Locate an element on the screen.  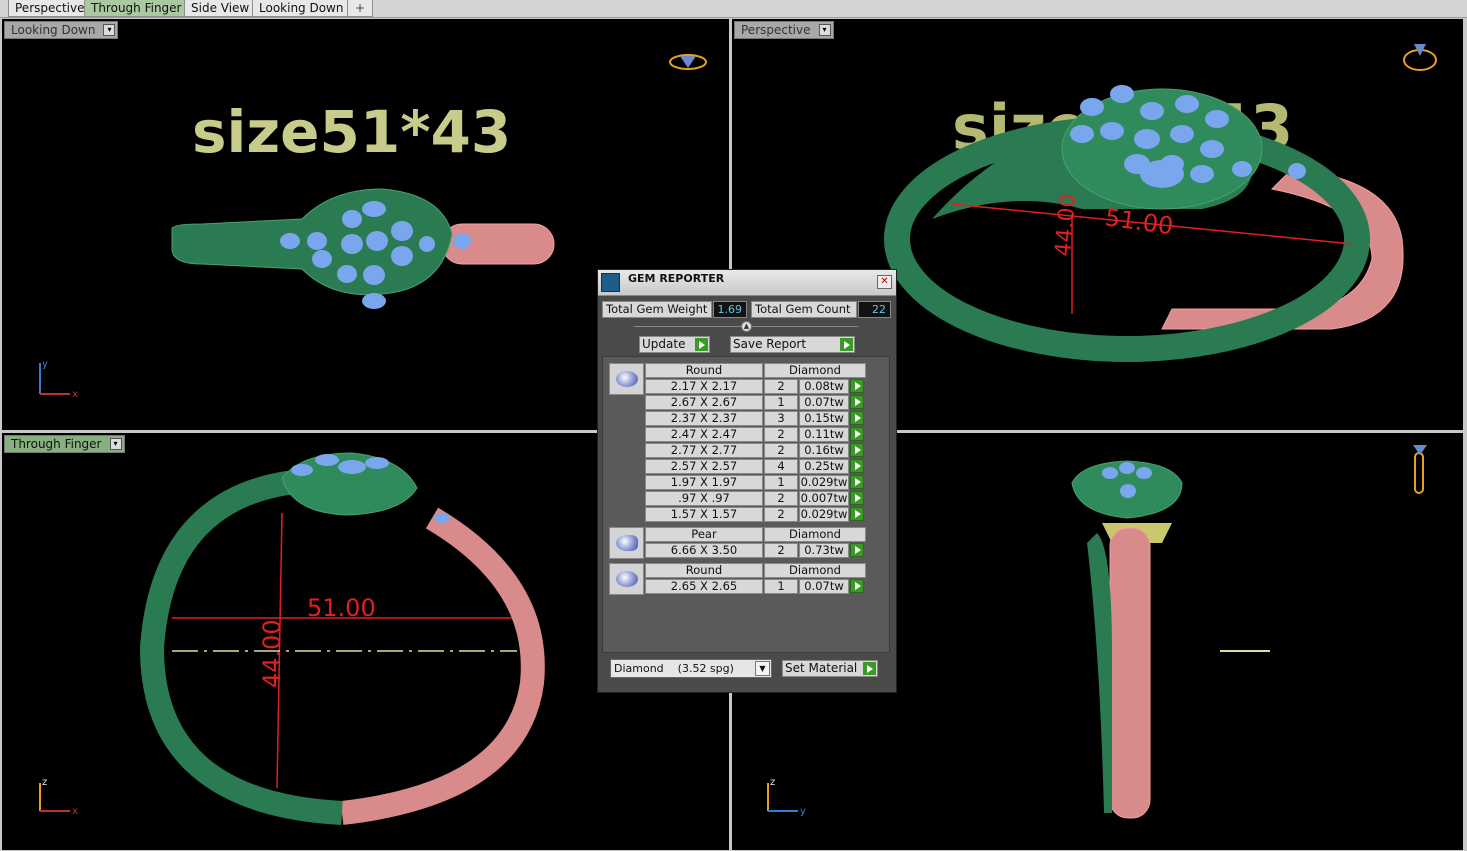
gem-weight-cell: 0.08tw is located at coordinates (824, 386).